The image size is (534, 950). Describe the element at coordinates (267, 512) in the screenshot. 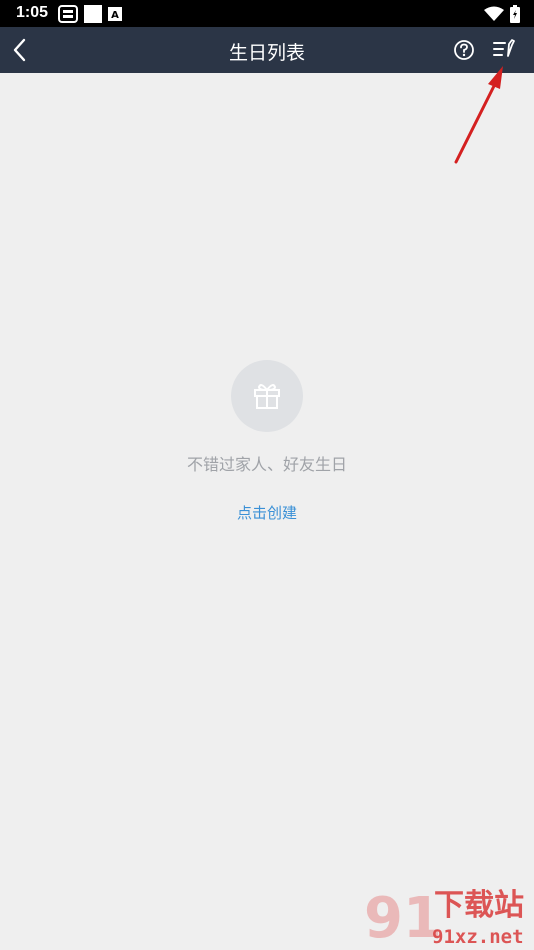

I see `create-birthday-link: 点击创建` at that location.